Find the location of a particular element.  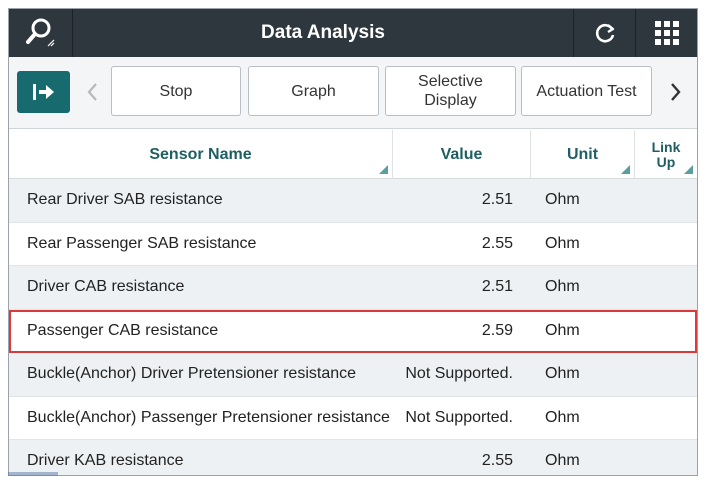

chevron-left-icon is located at coordinates (92, 92).